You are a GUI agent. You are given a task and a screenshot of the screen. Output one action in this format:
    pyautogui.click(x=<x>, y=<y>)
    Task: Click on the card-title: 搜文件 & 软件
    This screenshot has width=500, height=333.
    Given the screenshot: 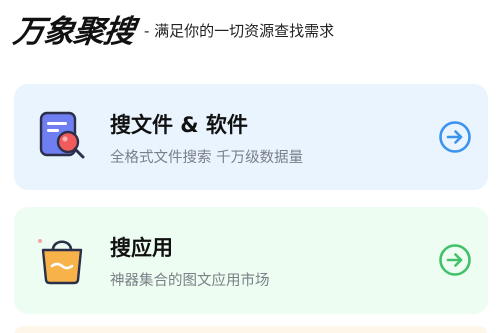 What is the action you would take?
    pyautogui.click(x=179, y=125)
    